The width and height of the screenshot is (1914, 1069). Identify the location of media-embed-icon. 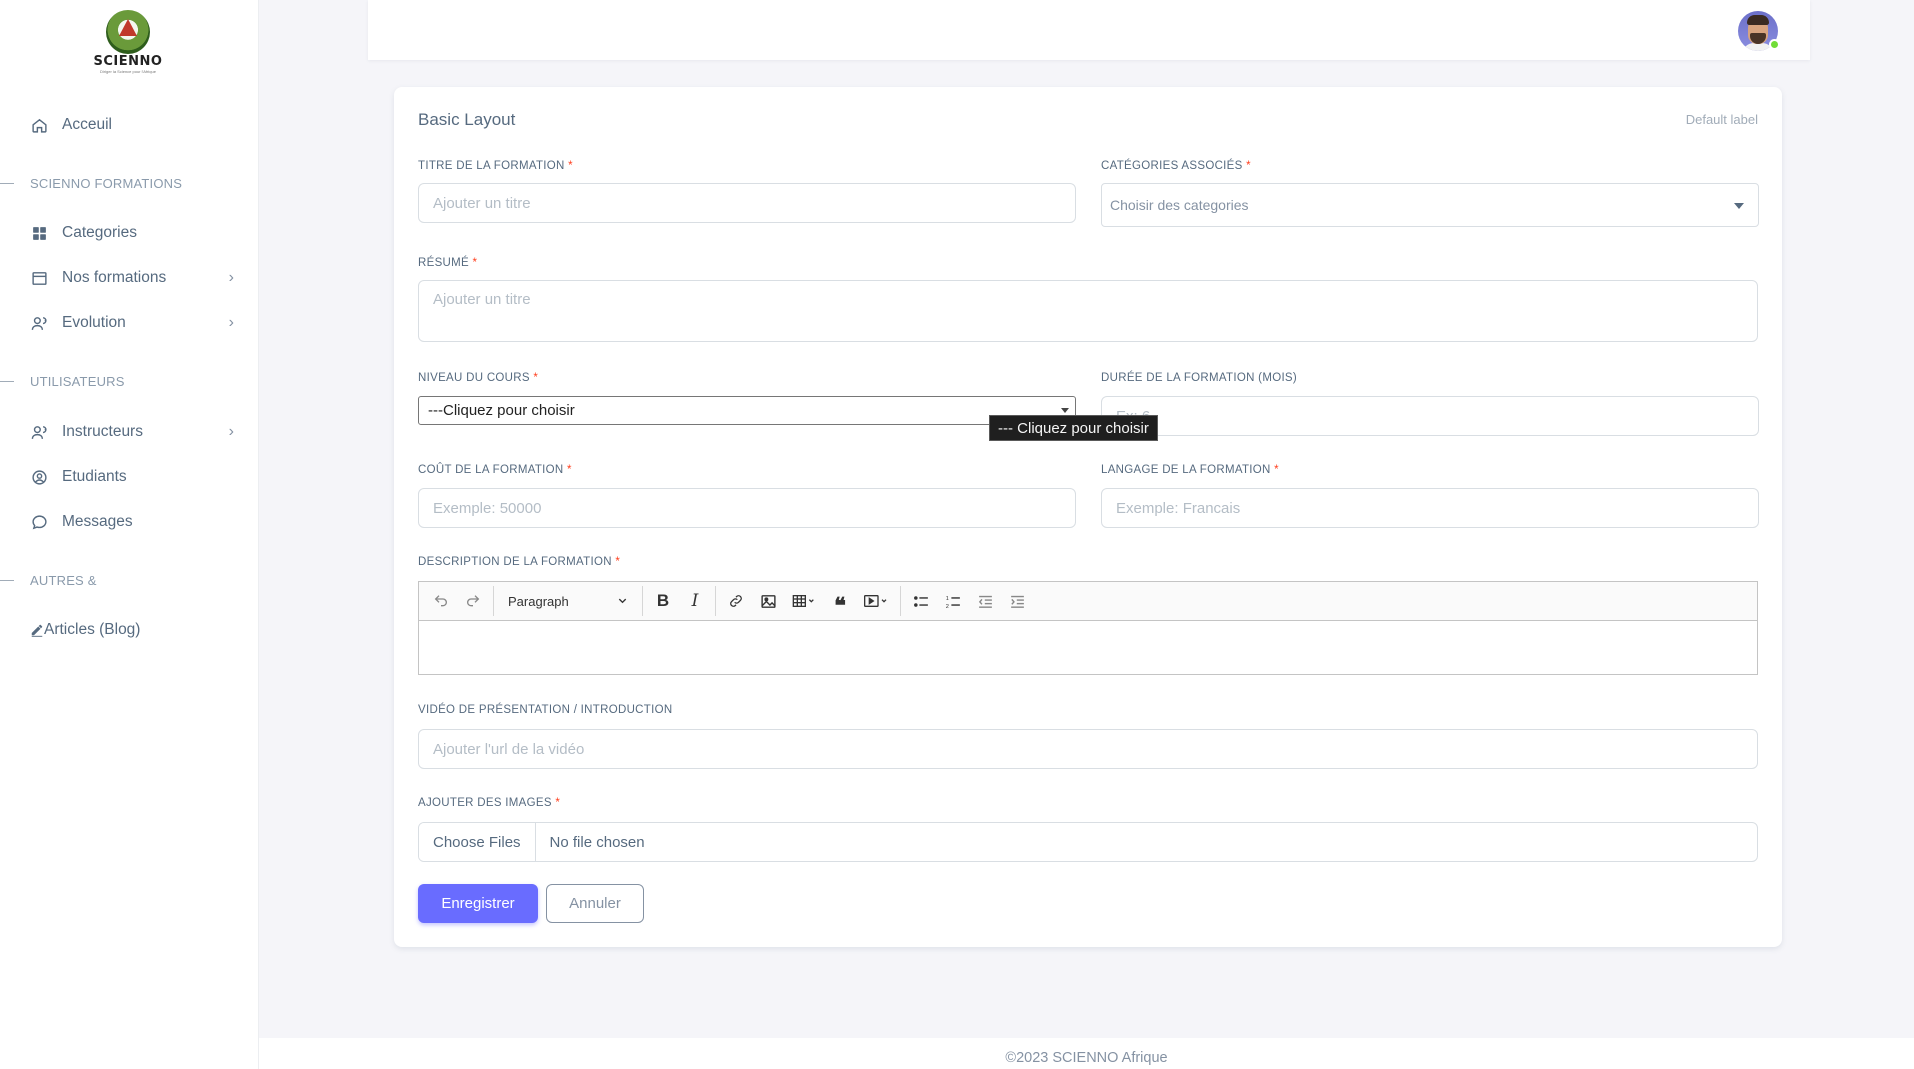
(876, 601).